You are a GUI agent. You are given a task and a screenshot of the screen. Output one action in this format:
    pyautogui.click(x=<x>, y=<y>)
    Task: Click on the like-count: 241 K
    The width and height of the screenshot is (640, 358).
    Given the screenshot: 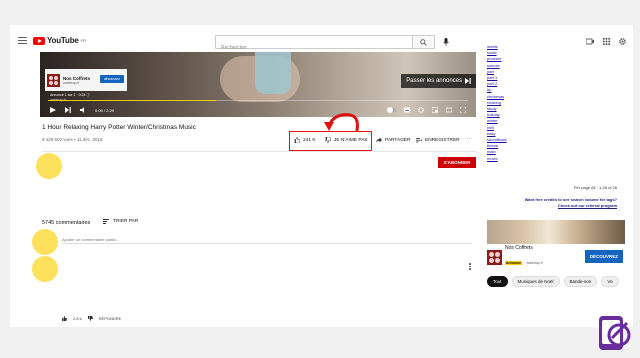 What is the action you would take?
    pyautogui.click(x=309, y=140)
    